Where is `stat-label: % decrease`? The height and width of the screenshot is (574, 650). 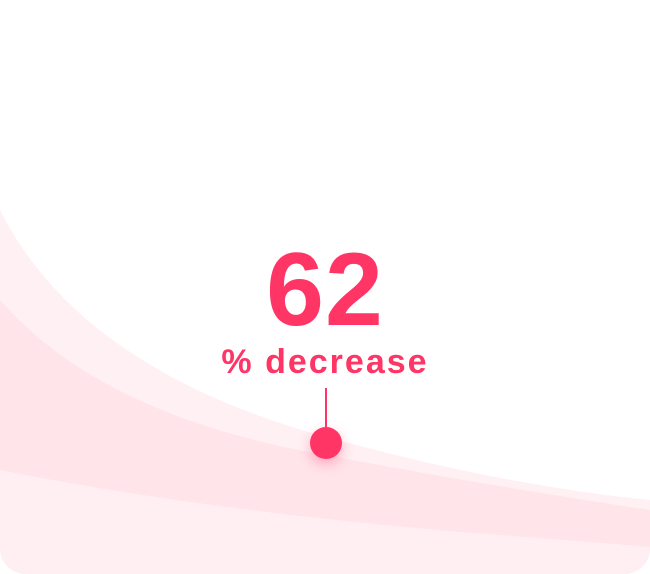
stat-label: % decrease is located at coordinates (325, 362).